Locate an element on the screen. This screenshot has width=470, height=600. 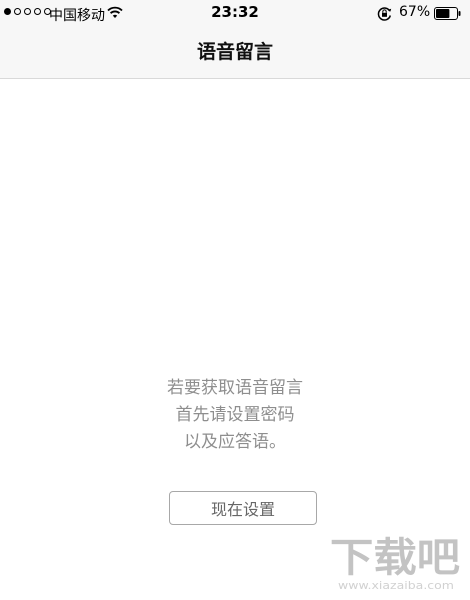
page-title: 语音留言 is located at coordinates (234, 52).